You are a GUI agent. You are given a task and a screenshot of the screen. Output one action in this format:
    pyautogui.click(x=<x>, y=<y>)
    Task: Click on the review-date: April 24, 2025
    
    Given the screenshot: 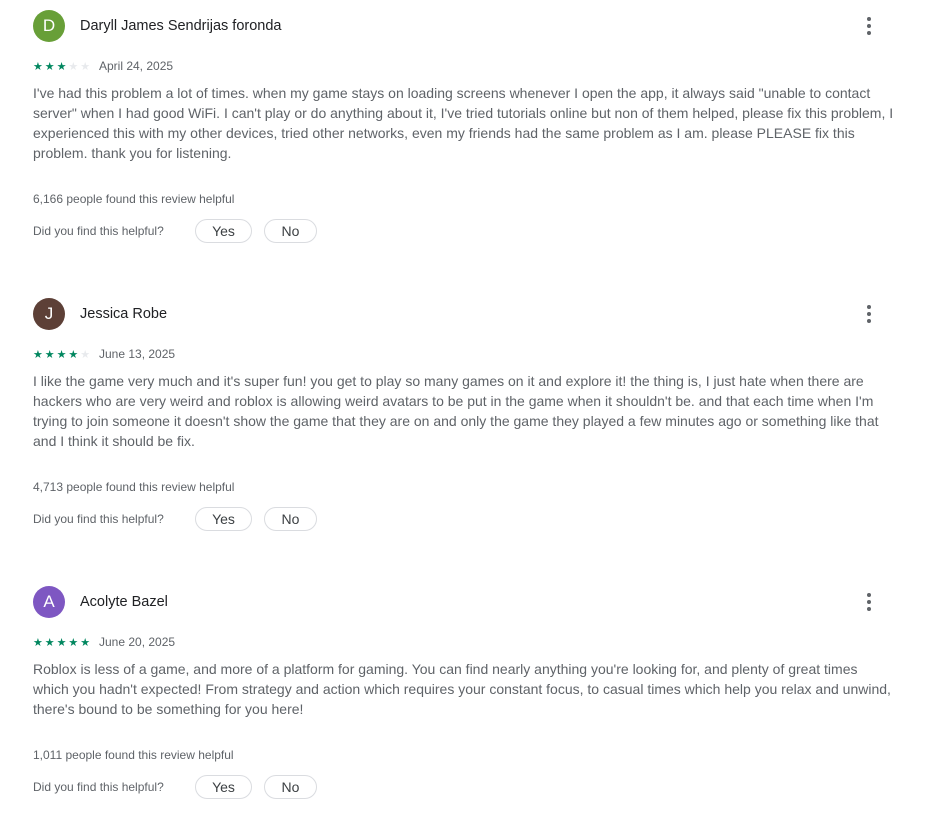 What is the action you would take?
    pyautogui.click(x=136, y=66)
    